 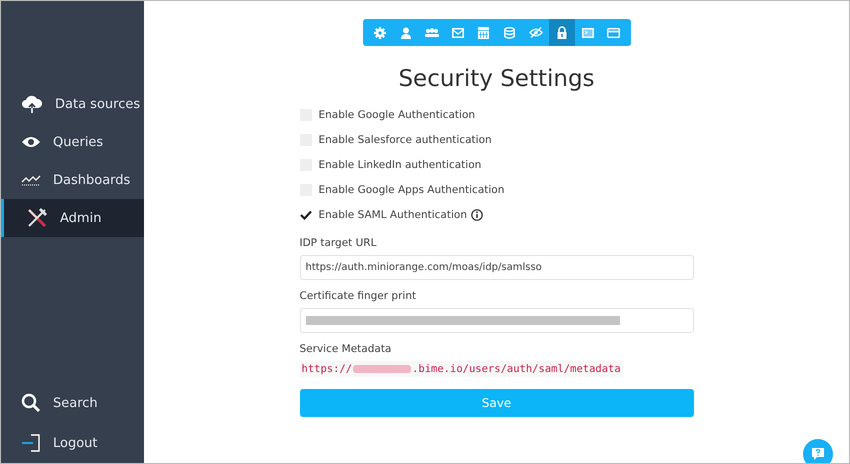 What do you see at coordinates (458, 33) in the screenshot?
I see `mail-icon` at bounding box center [458, 33].